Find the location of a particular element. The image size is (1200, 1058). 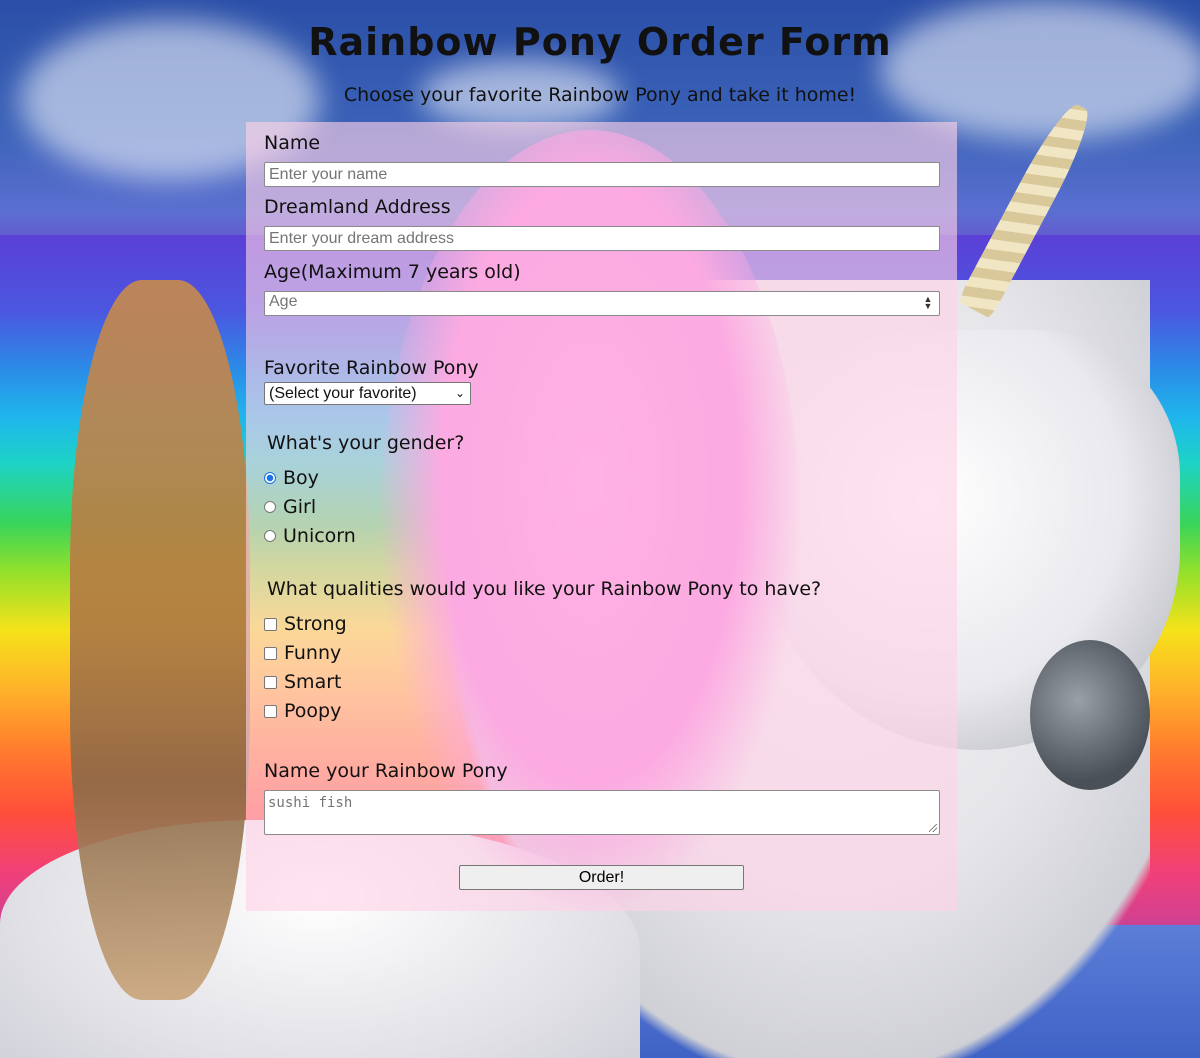

age-label: Age(Maximum 7 years old) is located at coordinates (392, 272).